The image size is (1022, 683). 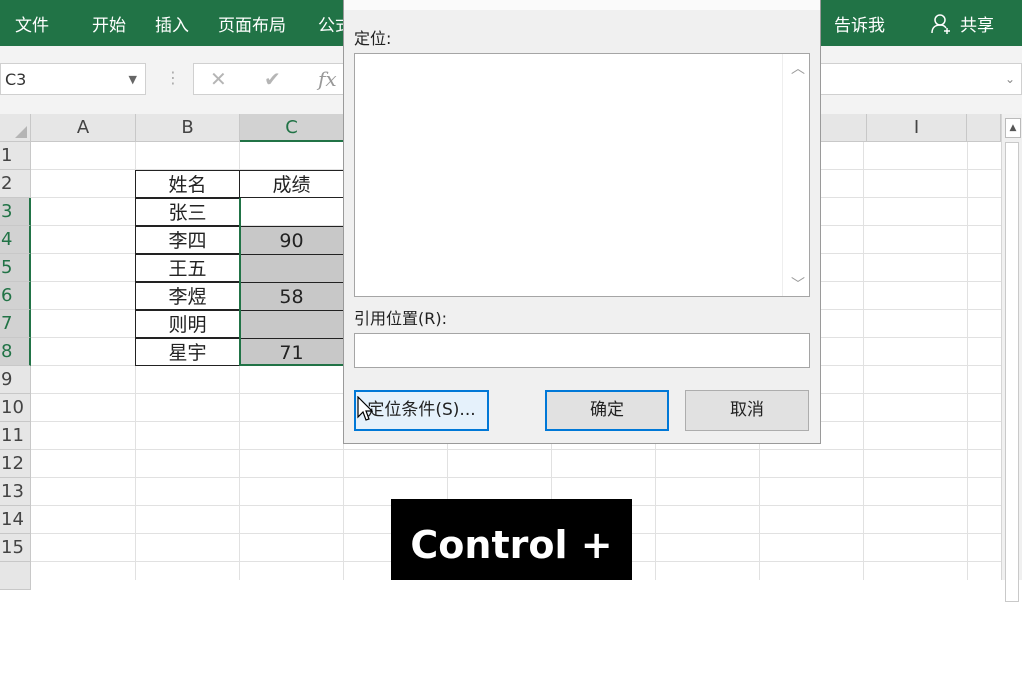 What do you see at coordinates (984, 128) in the screenshot?
I see `column-header-j` at bounding box center [984, 128].